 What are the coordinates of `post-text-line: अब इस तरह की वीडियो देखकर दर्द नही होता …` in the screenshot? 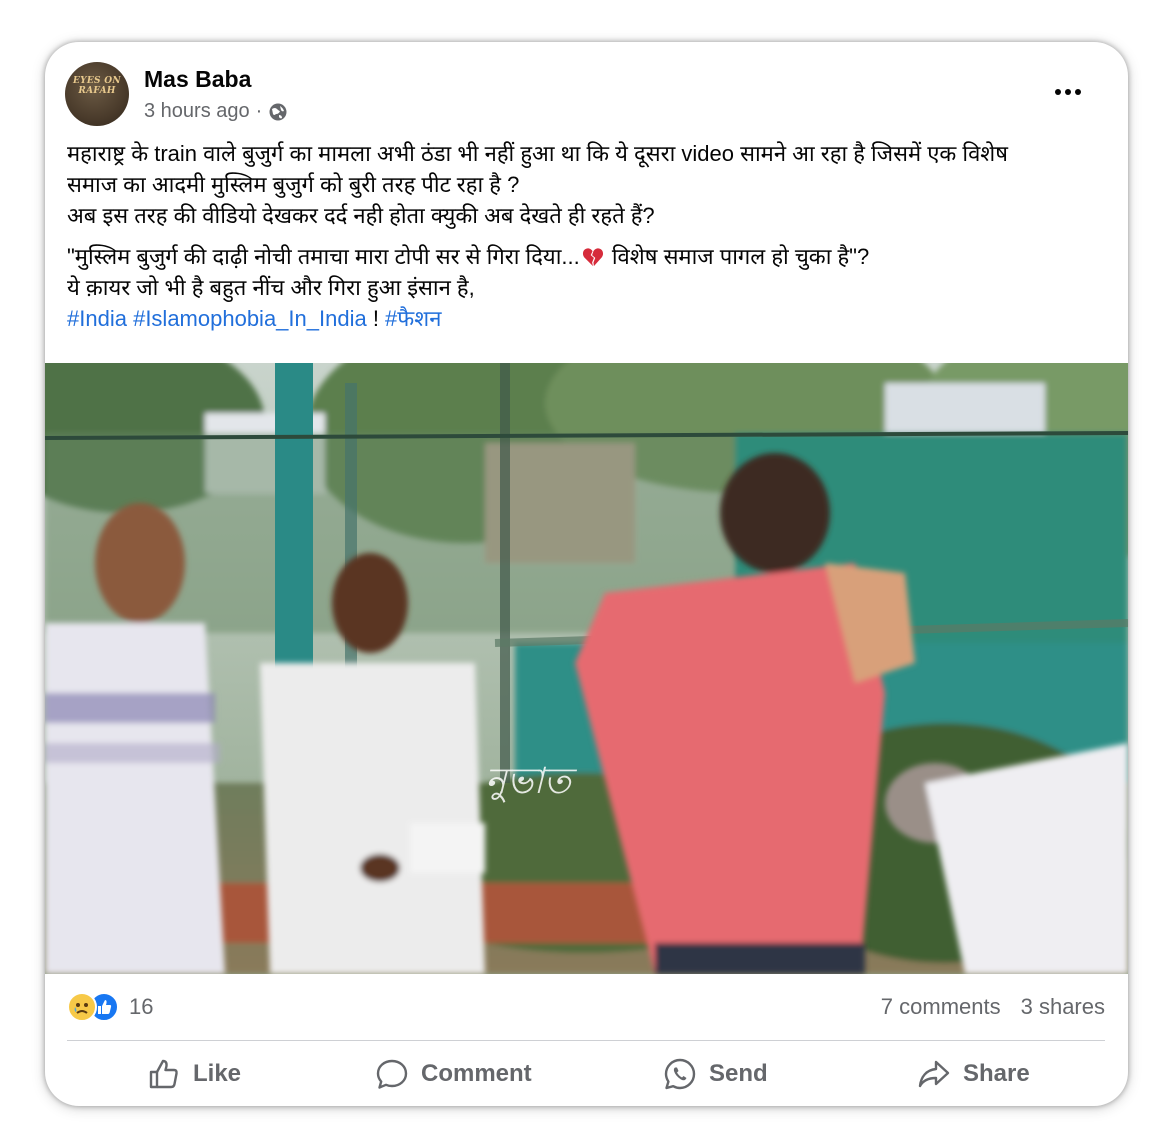 It's located at (361, 215).